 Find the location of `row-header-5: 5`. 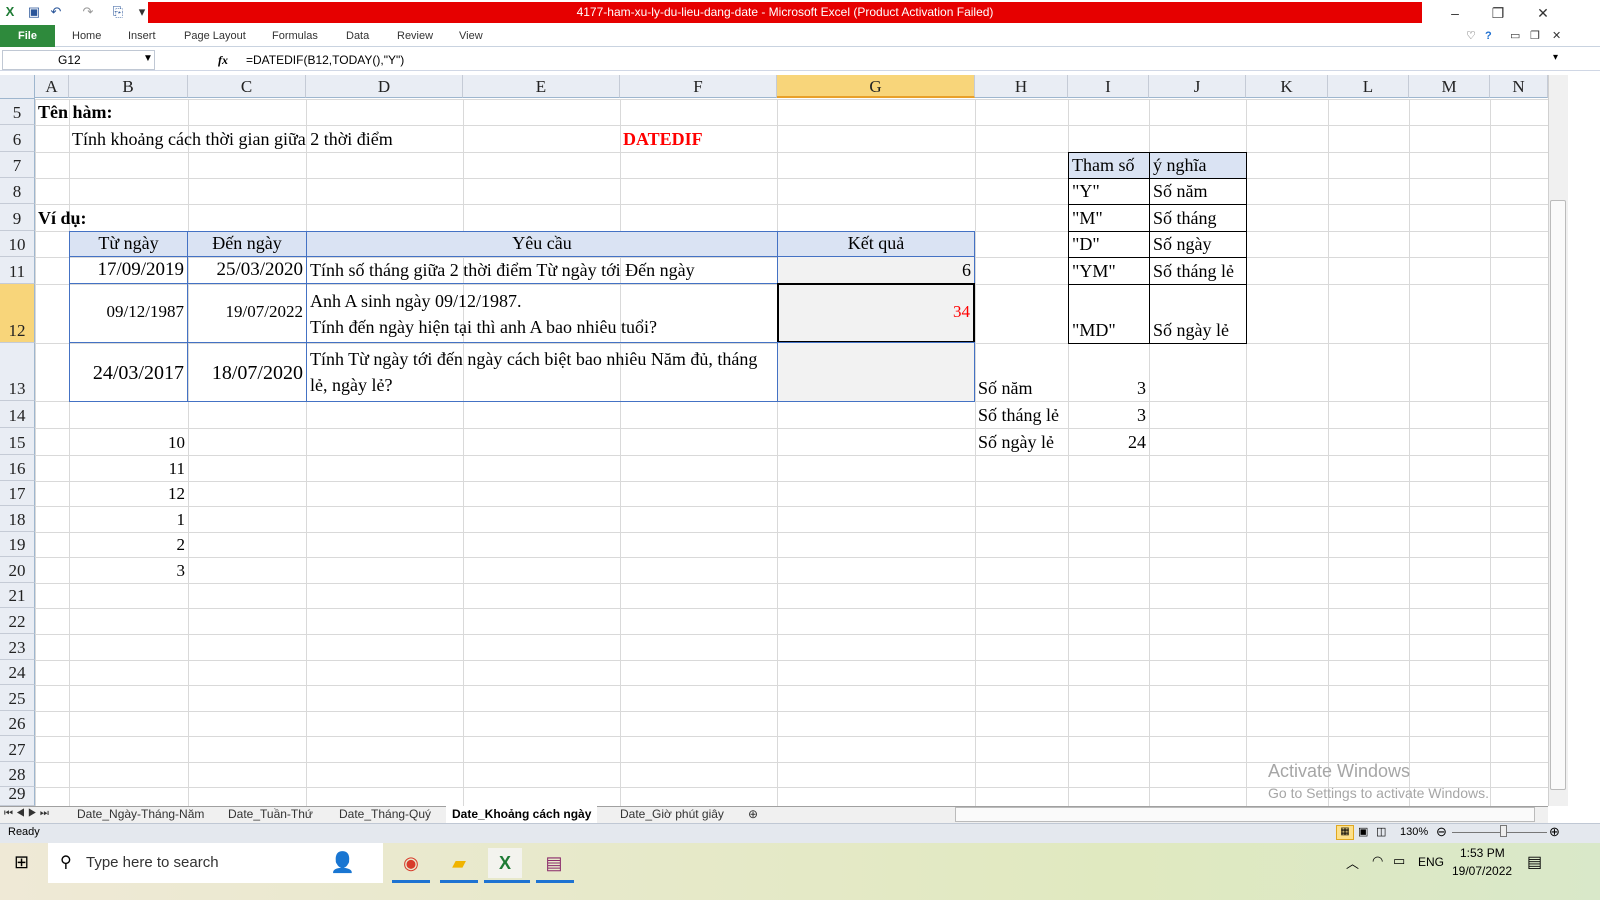

row-header-5: 5 is located at coordinates (17, 112).